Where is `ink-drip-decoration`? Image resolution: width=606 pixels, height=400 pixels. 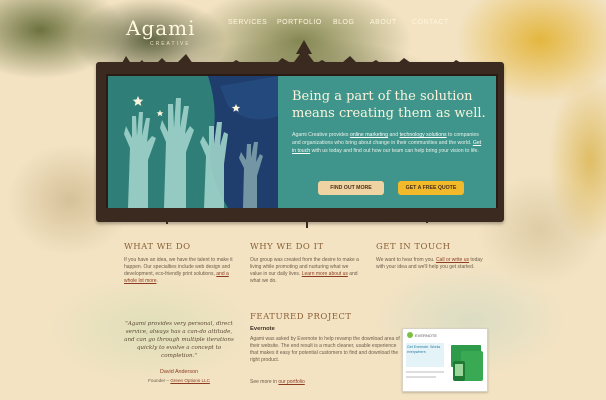 ink-drip-decoration is located at coordinates (300, 218).